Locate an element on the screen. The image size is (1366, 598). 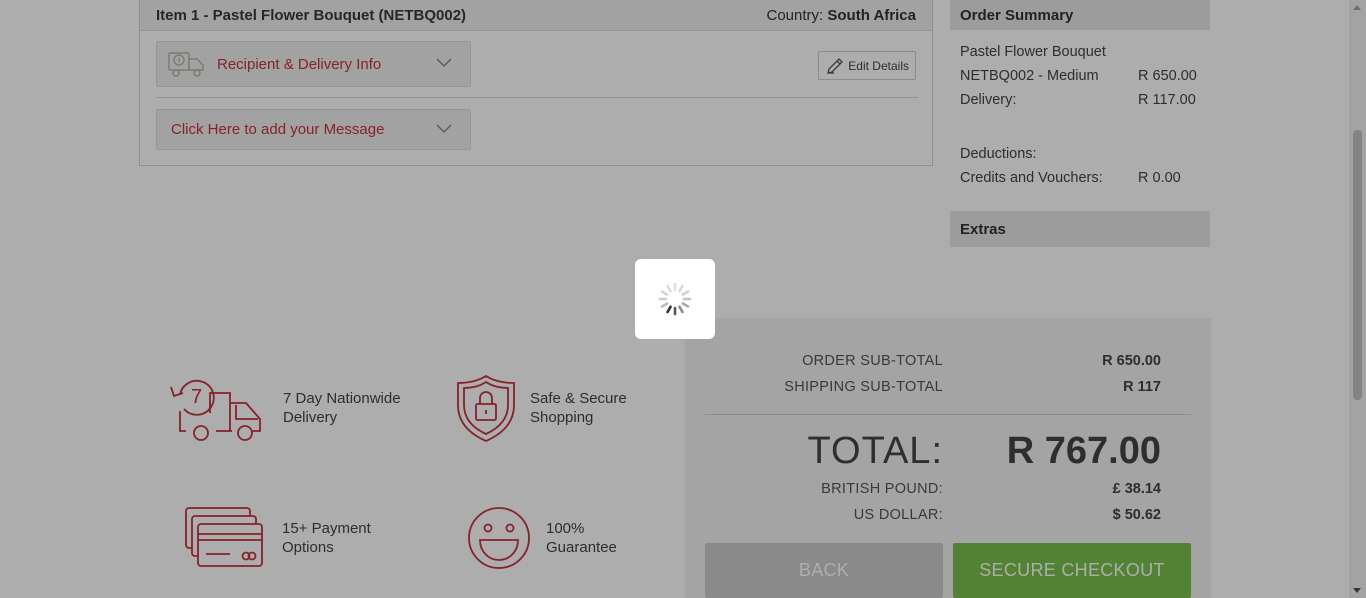
loading-dialog is located at coordinates (675, 299).